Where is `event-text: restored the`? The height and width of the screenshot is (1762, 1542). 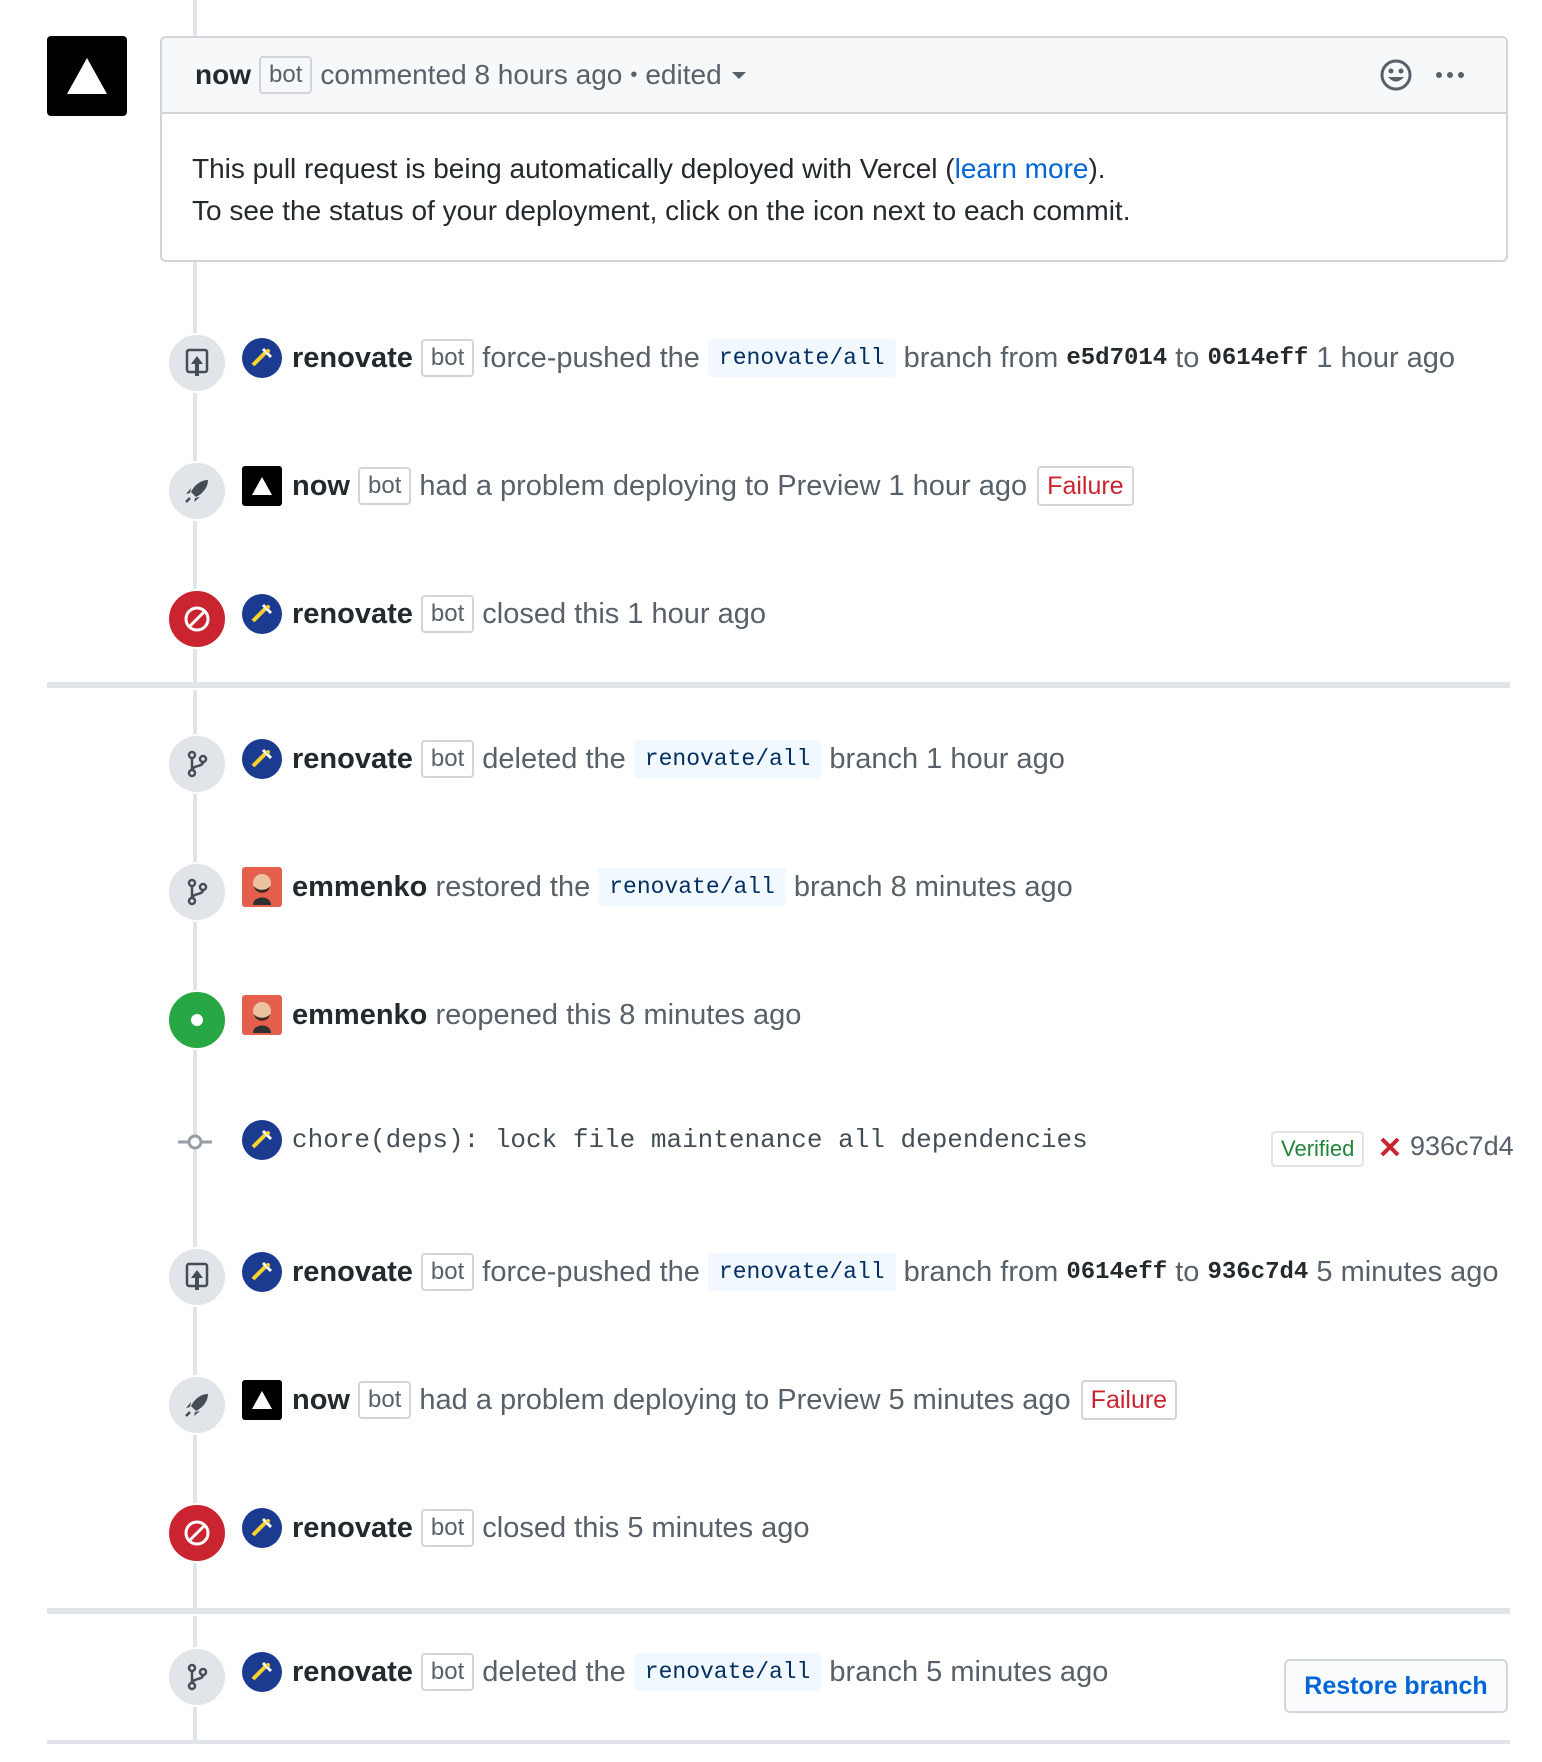 event-text: restored the is located at coordinates (513, 886).